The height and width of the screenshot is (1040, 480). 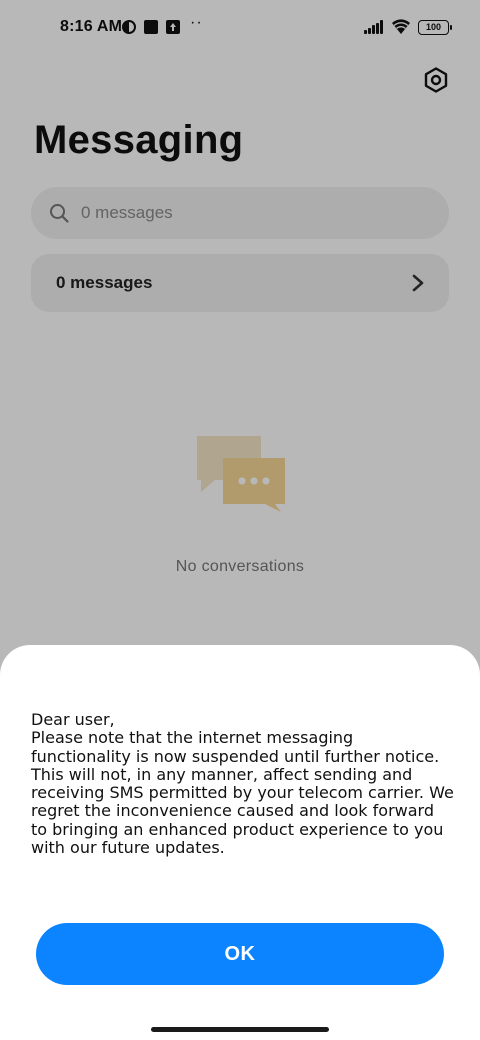 I want to click on dialog-greeting: Dear user,, so click(x=73, y=719).